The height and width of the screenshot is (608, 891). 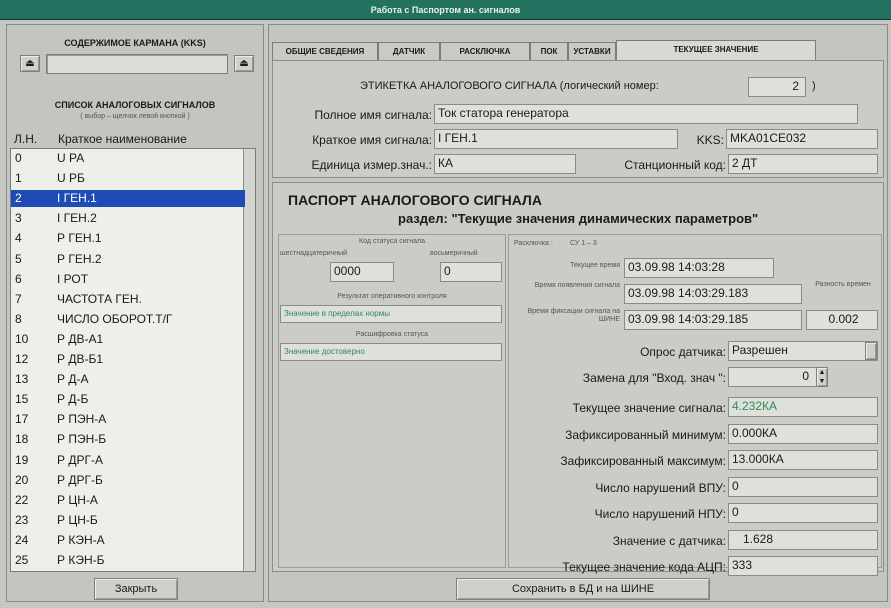 What do you see at coordinates (760, 350) in the screenshot?
I see `poll-value: Разрешен` at bounding box center [760, 350].